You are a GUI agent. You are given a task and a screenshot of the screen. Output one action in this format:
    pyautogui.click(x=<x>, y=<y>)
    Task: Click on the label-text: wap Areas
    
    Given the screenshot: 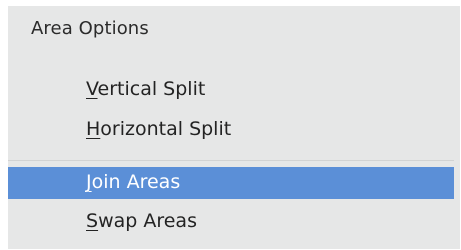 What is the action you would take?
    pyautogui.click(x=147, y=221)
    